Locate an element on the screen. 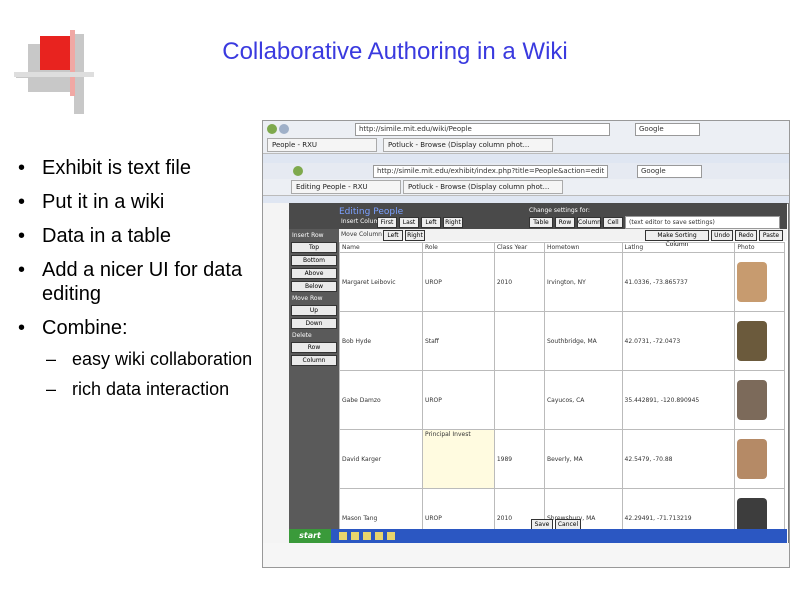 This screenshot has height=593, width=791. table-cell: 2010 is located at coordinates (519, 282).